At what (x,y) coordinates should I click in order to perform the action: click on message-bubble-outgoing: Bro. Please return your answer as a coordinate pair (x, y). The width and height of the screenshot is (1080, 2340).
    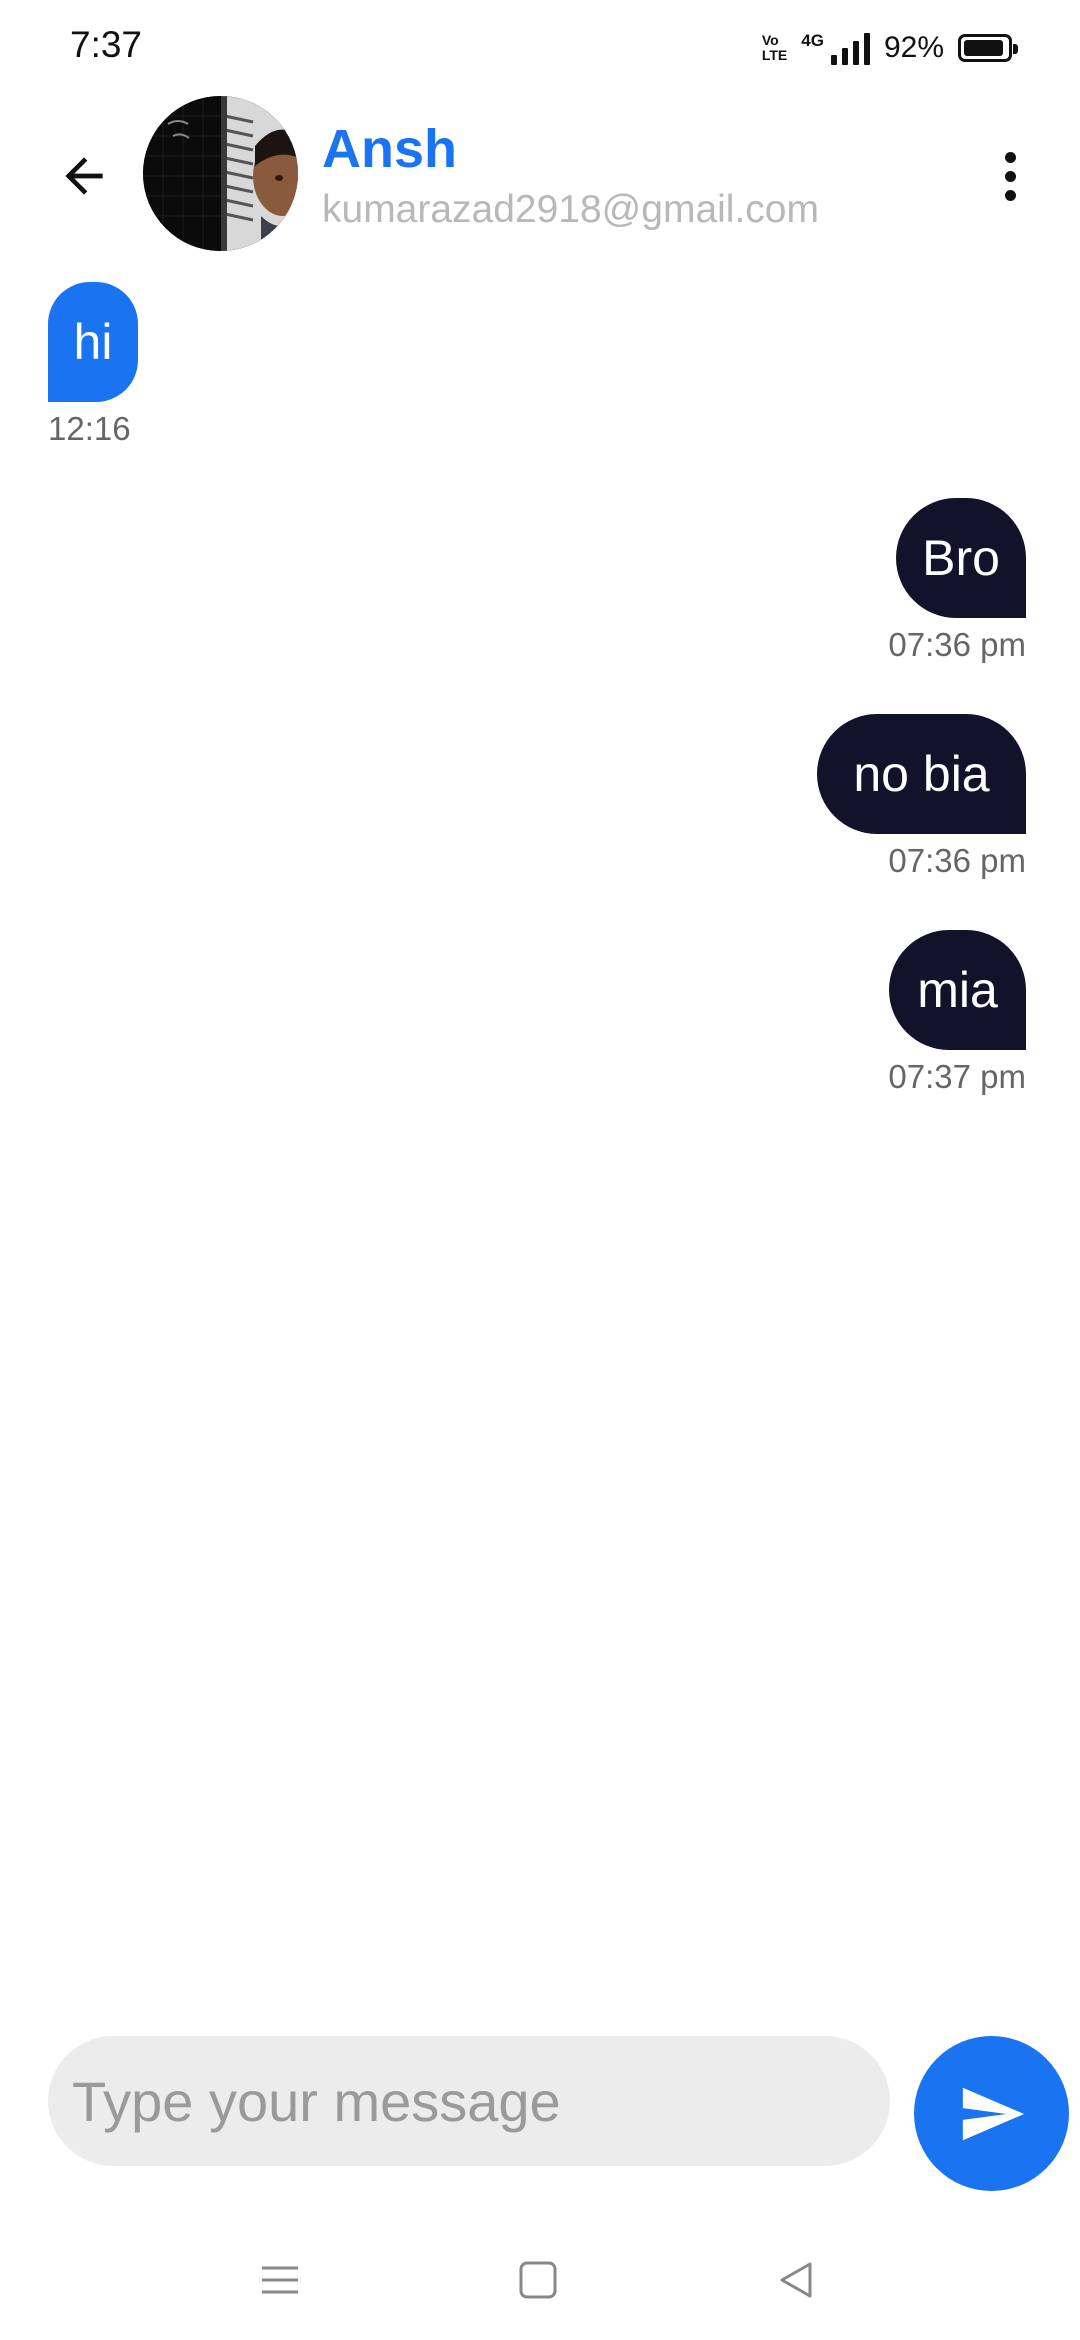
    Looking at the image, I should click on (961, 558).